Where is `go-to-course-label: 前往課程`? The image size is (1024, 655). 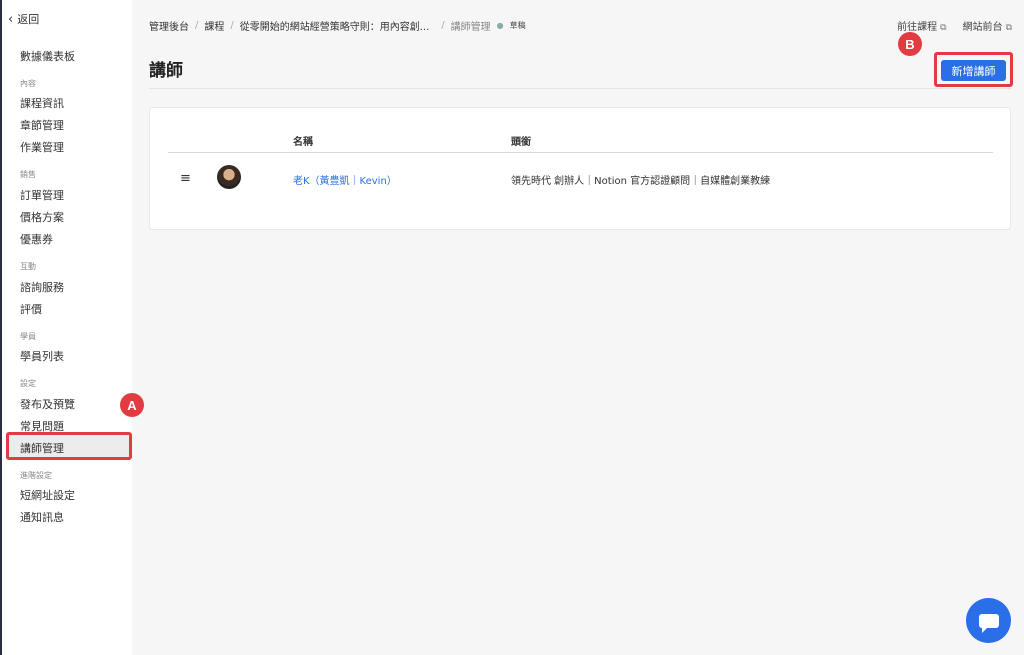 go-to-course-label: 前往課程 is located at coordinates (917, 27).